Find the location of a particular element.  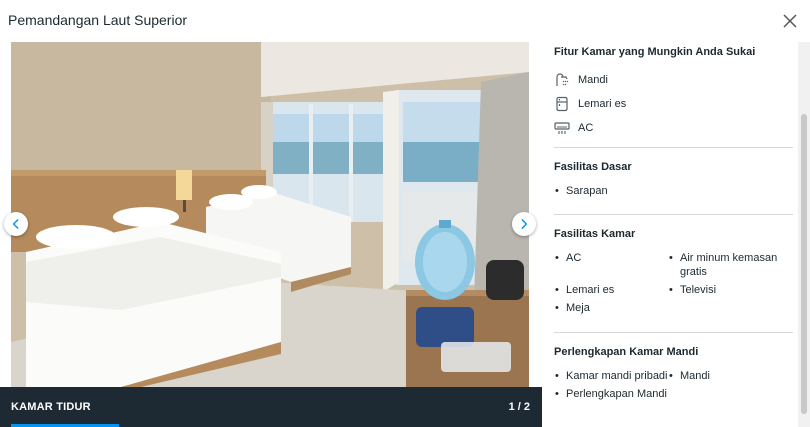

next-photo-button is located at coordinates (524, 224).